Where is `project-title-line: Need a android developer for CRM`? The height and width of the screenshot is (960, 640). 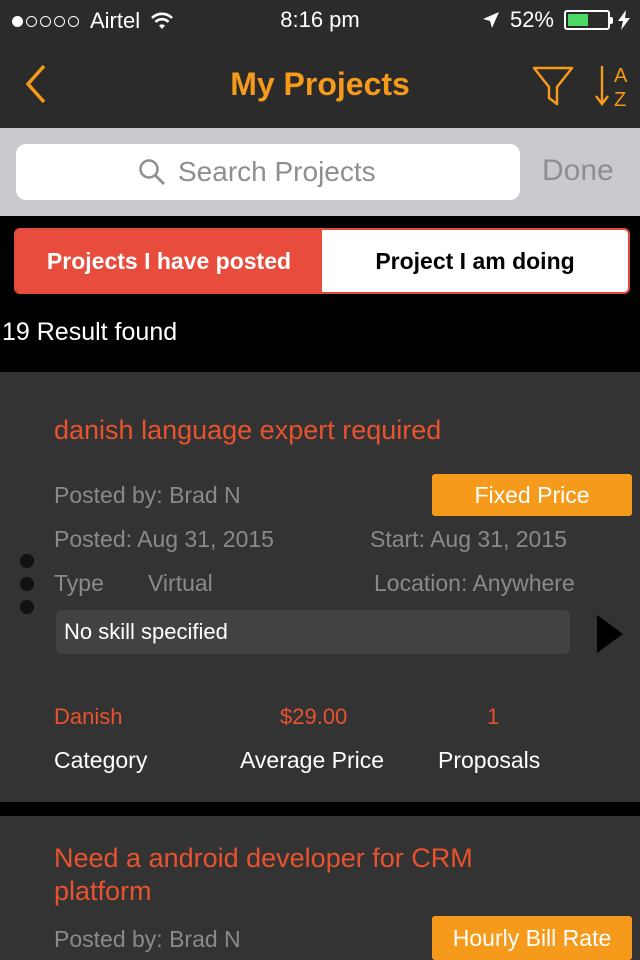
project-title-line: Need a android developer for CRM is located at coordinates (263, 858).